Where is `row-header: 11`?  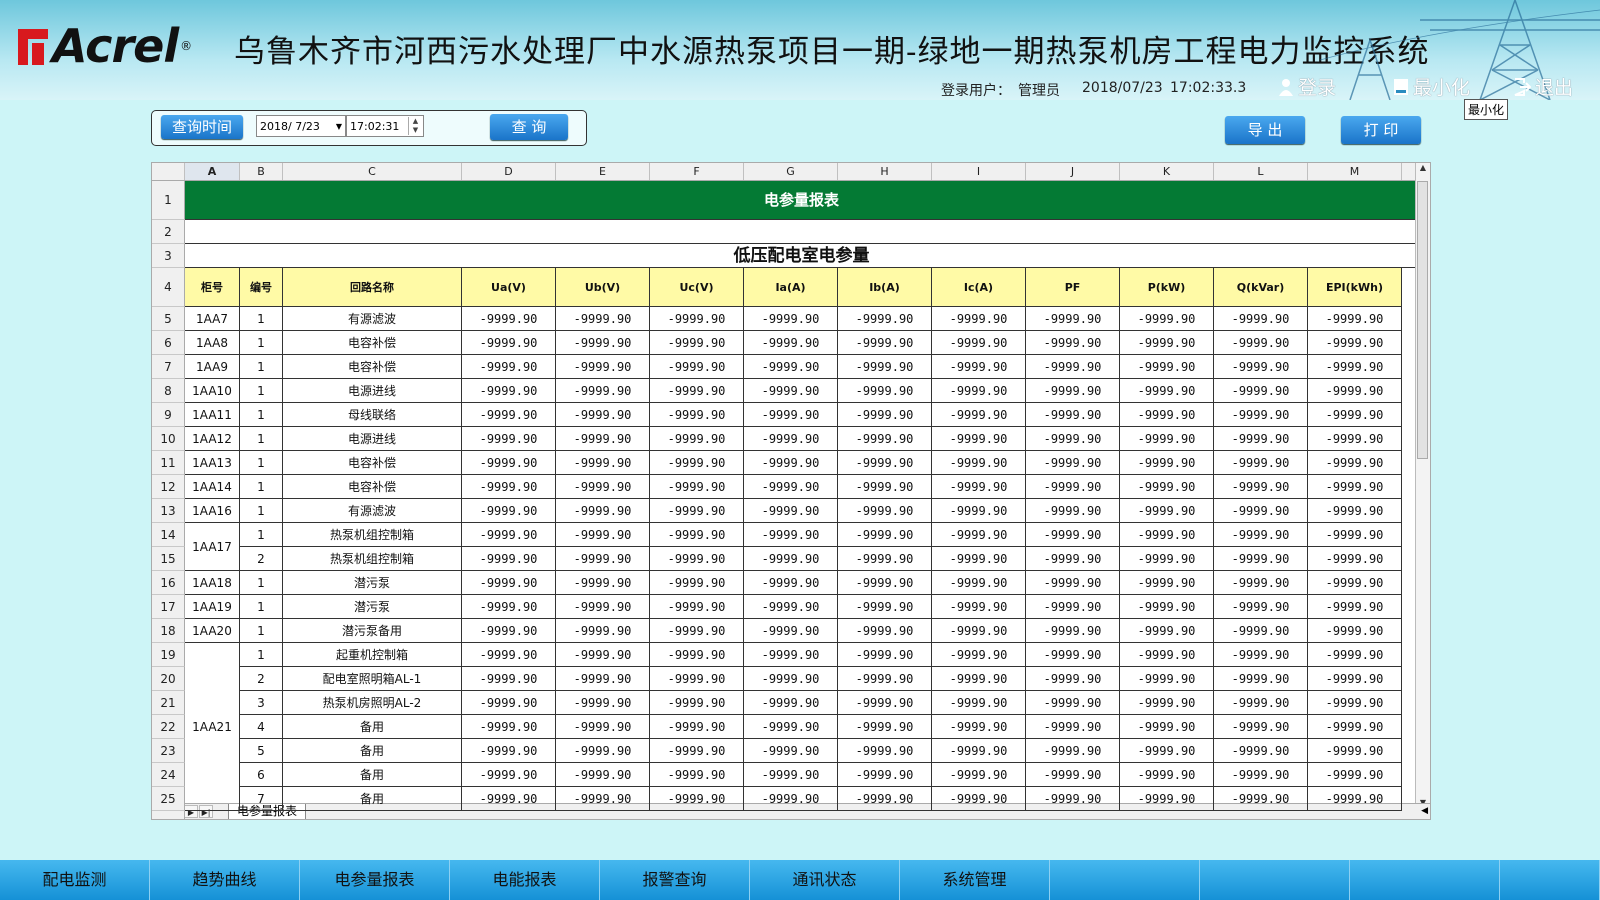 row-header: 11 is located at coordinates (168, 463).